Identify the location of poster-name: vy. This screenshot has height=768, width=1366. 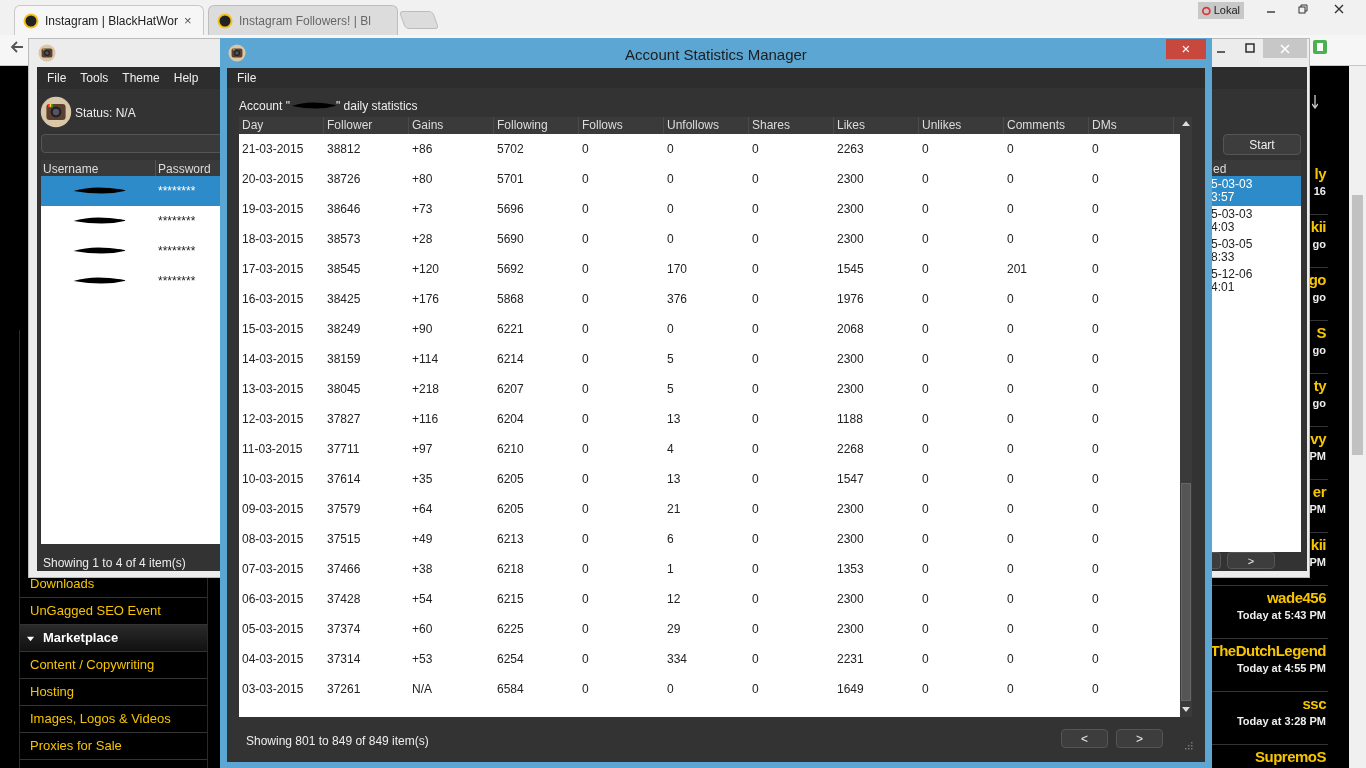
(1318, 439).